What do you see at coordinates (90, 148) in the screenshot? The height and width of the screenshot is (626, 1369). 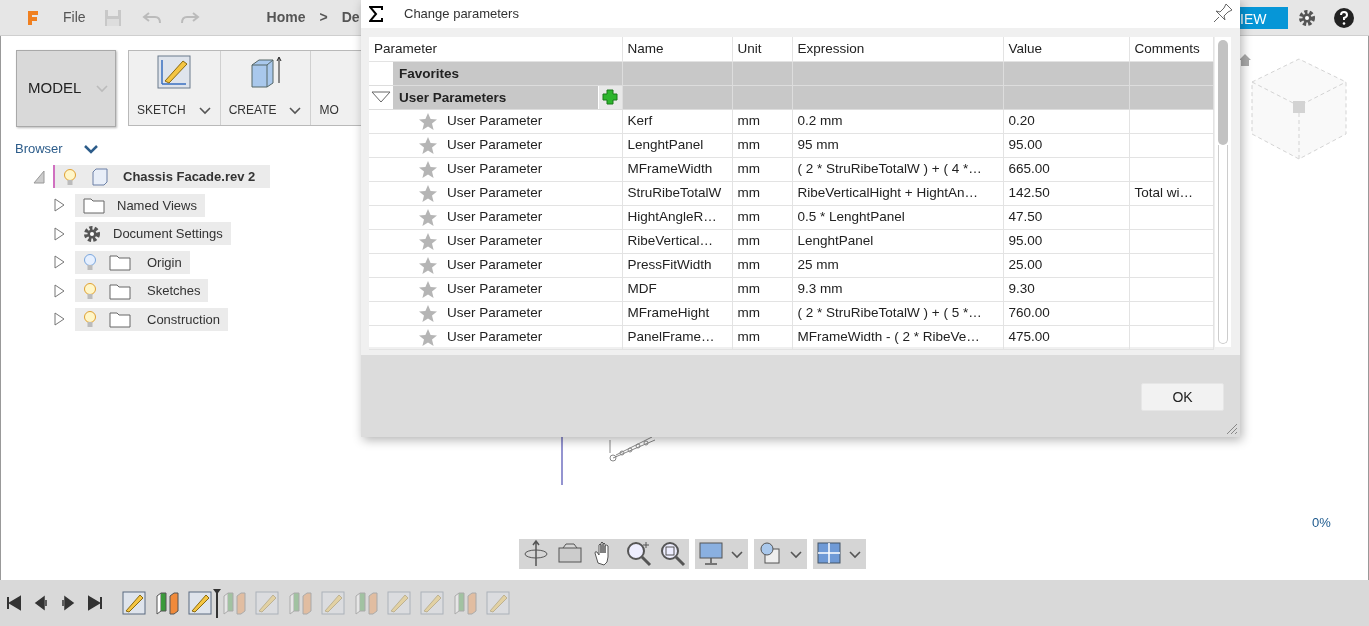 I see `chevron-icon` at bounding box center [90, 148].